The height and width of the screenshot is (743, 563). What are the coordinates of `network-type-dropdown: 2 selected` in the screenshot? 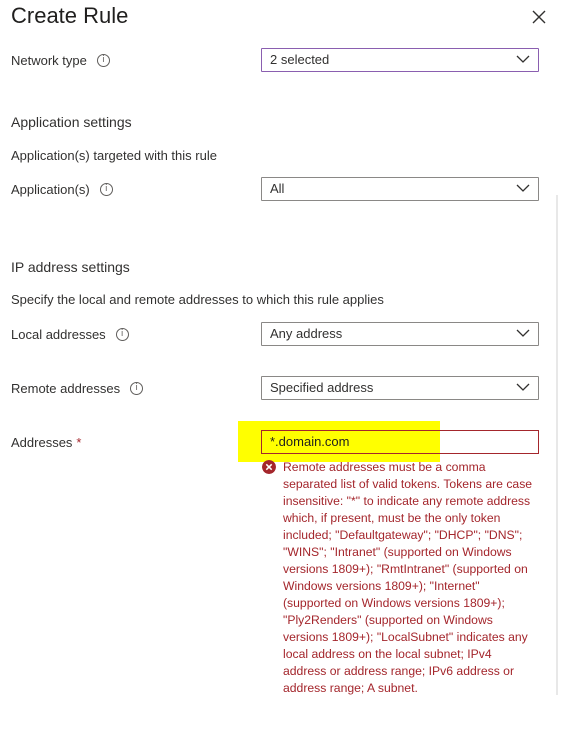 It's located at (400, 60).